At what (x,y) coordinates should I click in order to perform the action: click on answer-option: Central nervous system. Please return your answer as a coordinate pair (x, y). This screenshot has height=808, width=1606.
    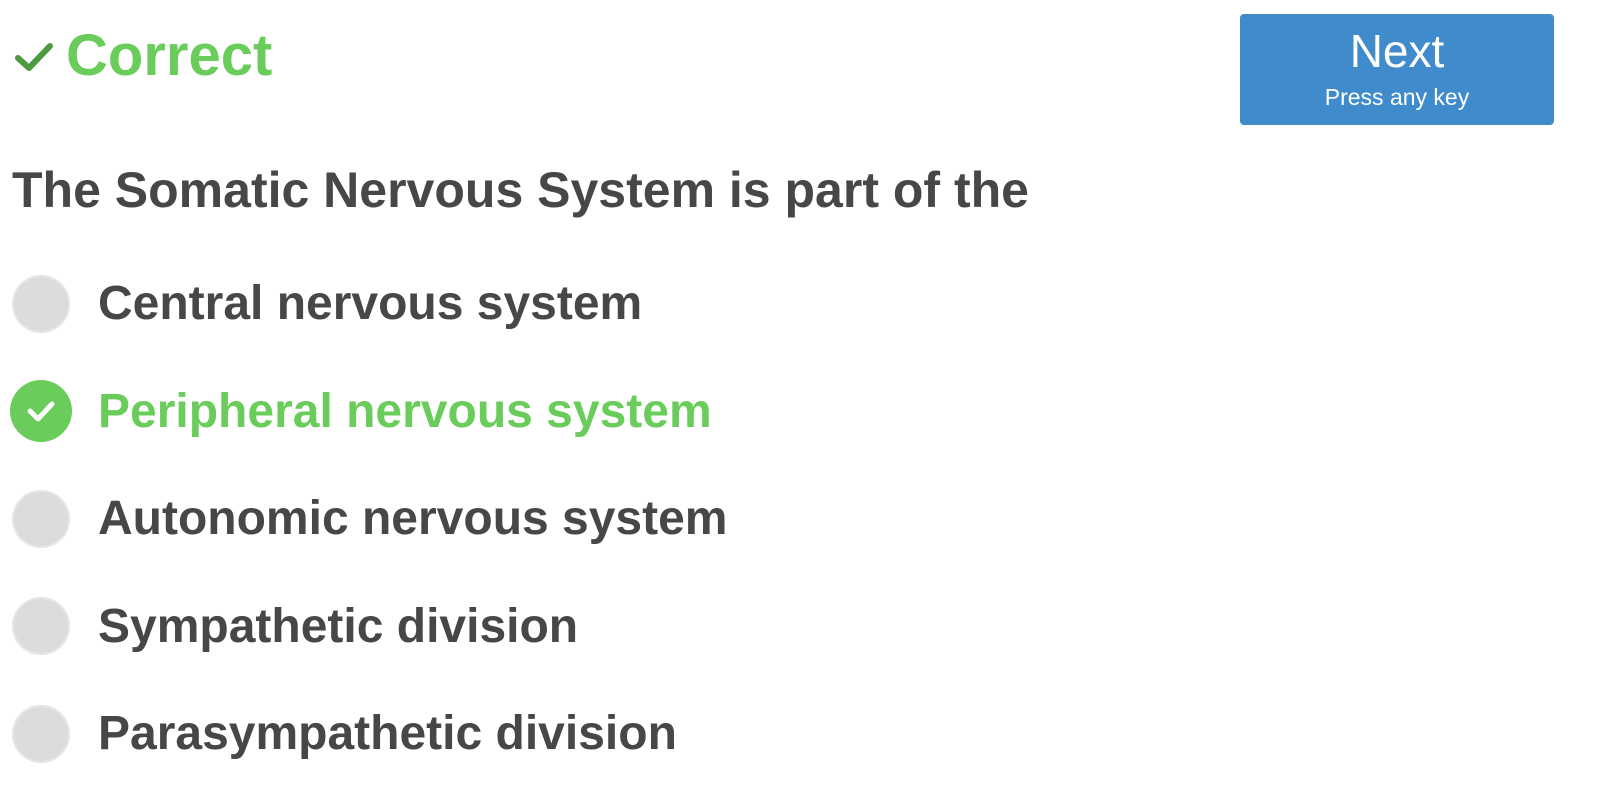
    Looking at the image, I should click on (612, 304).